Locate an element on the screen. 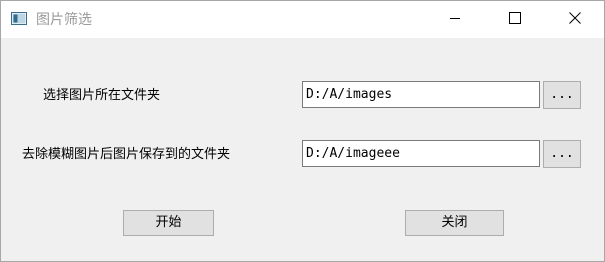 The height and width of the screenshot is (262, 605). minimize-icon is located at coordinates (455, 20).